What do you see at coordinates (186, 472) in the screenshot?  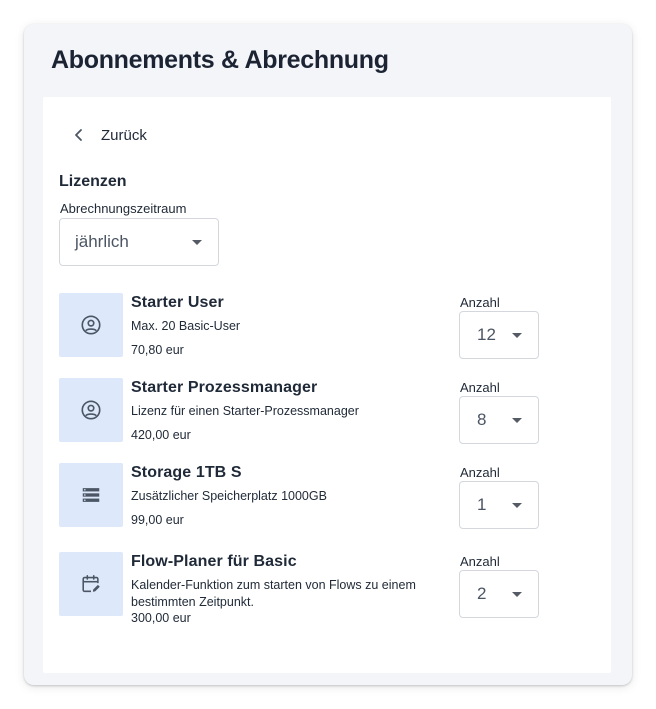 I see `license-name: Storage 1TB S` at bounding box center [186, 472].